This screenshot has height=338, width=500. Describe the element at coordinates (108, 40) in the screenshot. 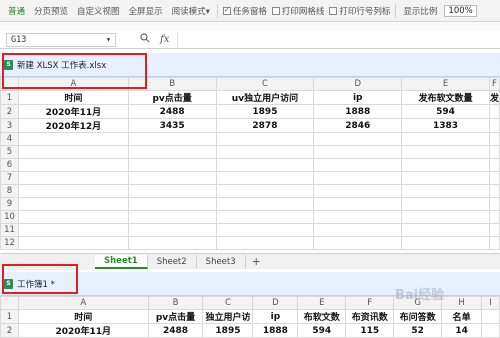

I see `chevron-down-icon: ▾` at that location.